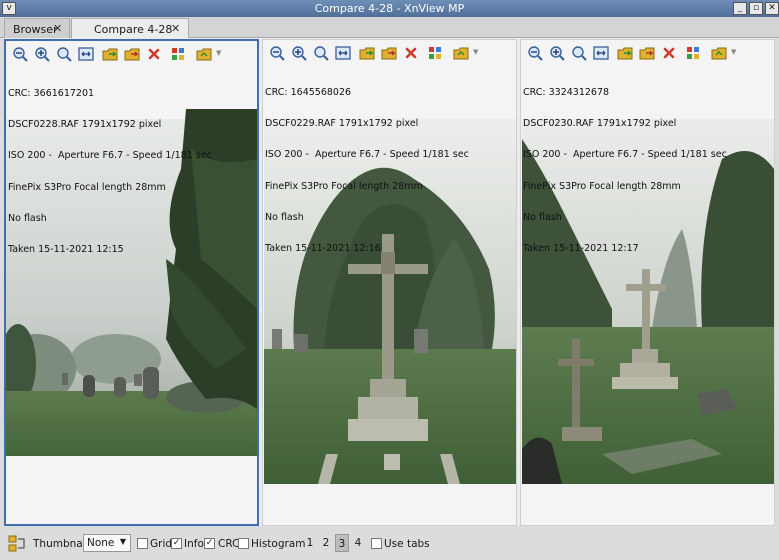  I want to click on histogram-label: Histogram, so click(278, 544).